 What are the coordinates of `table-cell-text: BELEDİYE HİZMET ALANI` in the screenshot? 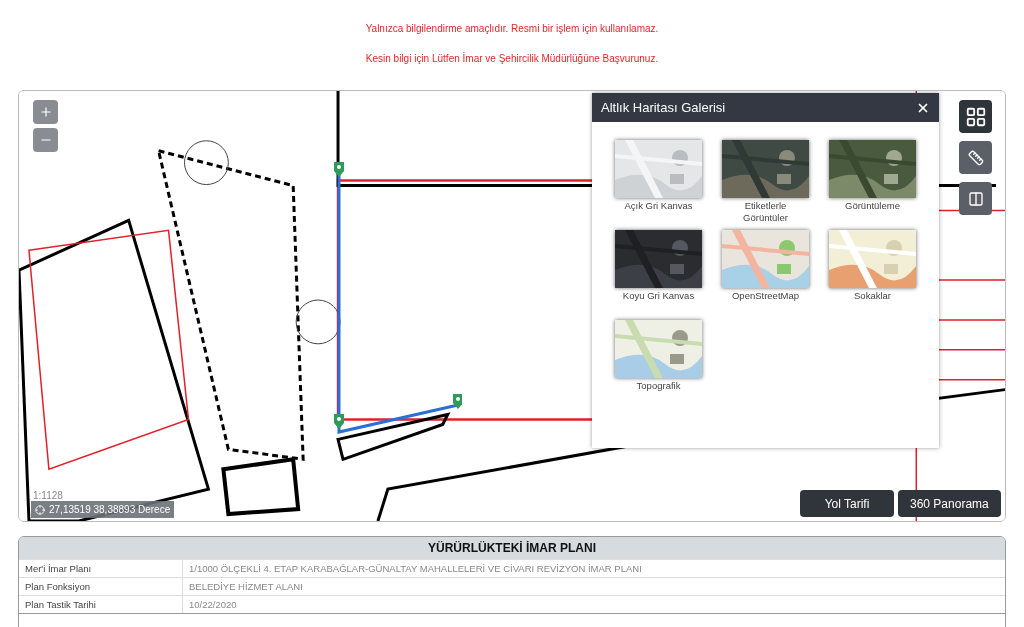 It's located at (246, 587).